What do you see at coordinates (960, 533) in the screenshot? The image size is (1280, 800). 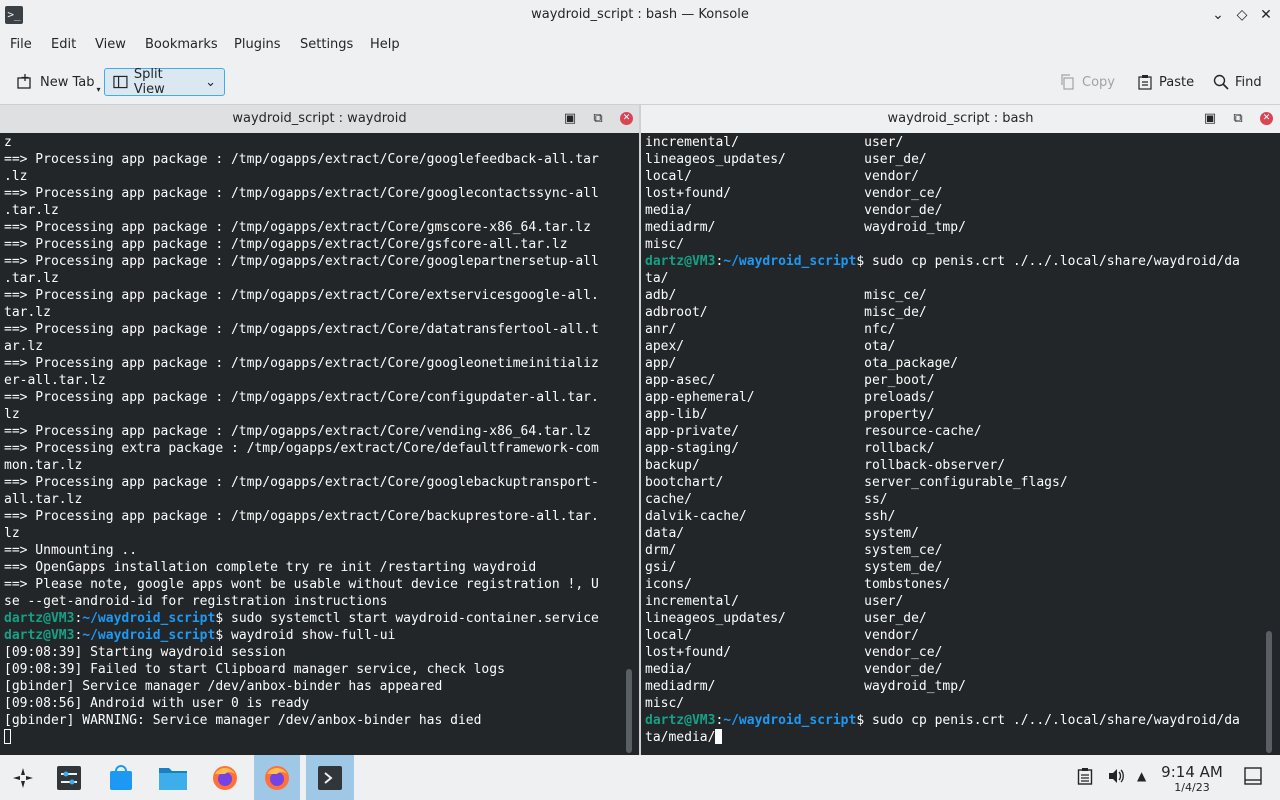 I see `terminal-line: data/ system/` at bounding box center [960, 533].